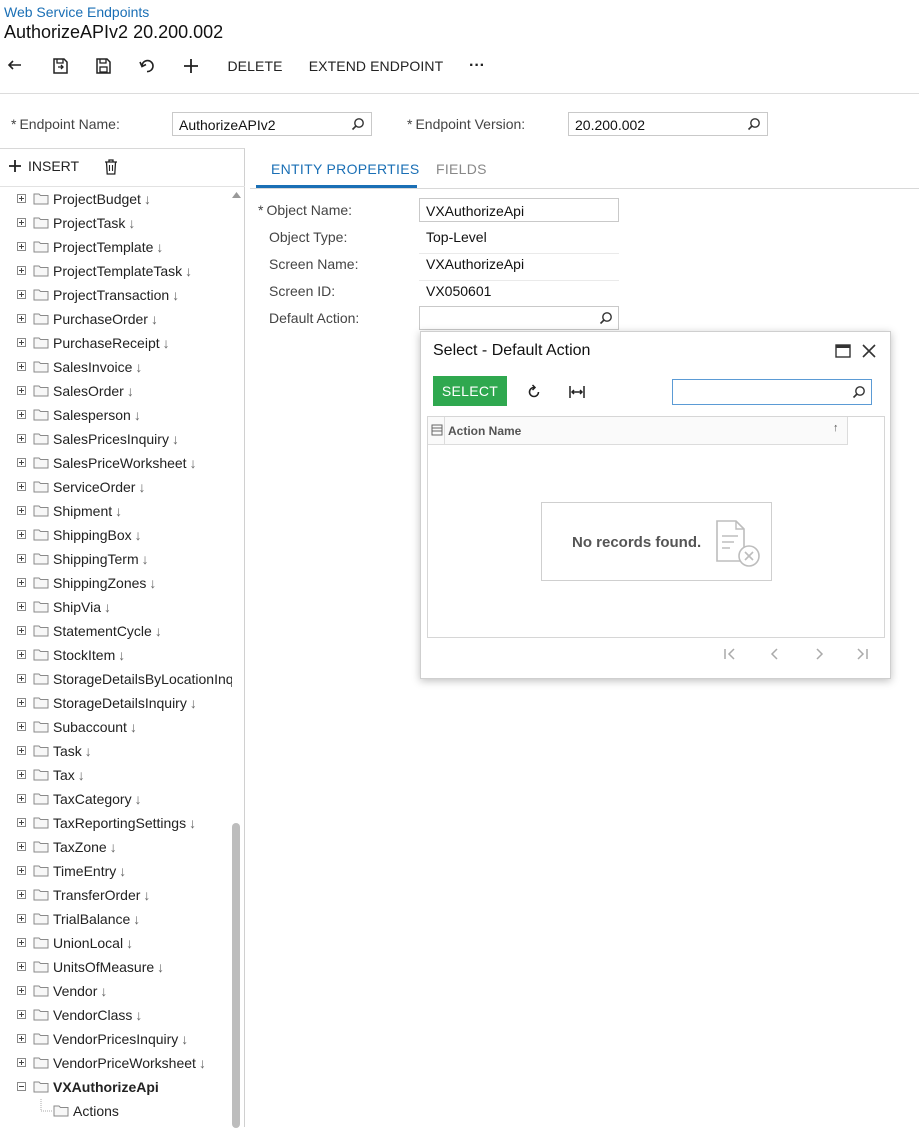 This screenshot has width=919, height=1128. I want to click on column-settings-icon, so click(437, 430).